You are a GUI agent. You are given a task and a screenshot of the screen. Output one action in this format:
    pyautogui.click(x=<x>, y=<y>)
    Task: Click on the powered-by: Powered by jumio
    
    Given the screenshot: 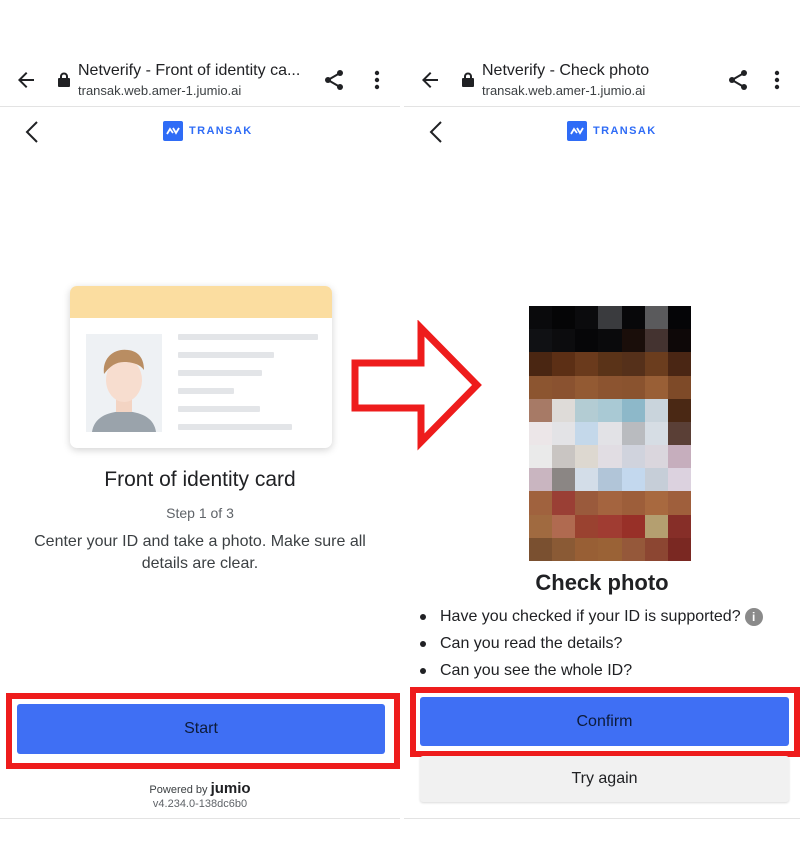 What is the action you would take?
    pyautogui.click(x=200, y=788)
    